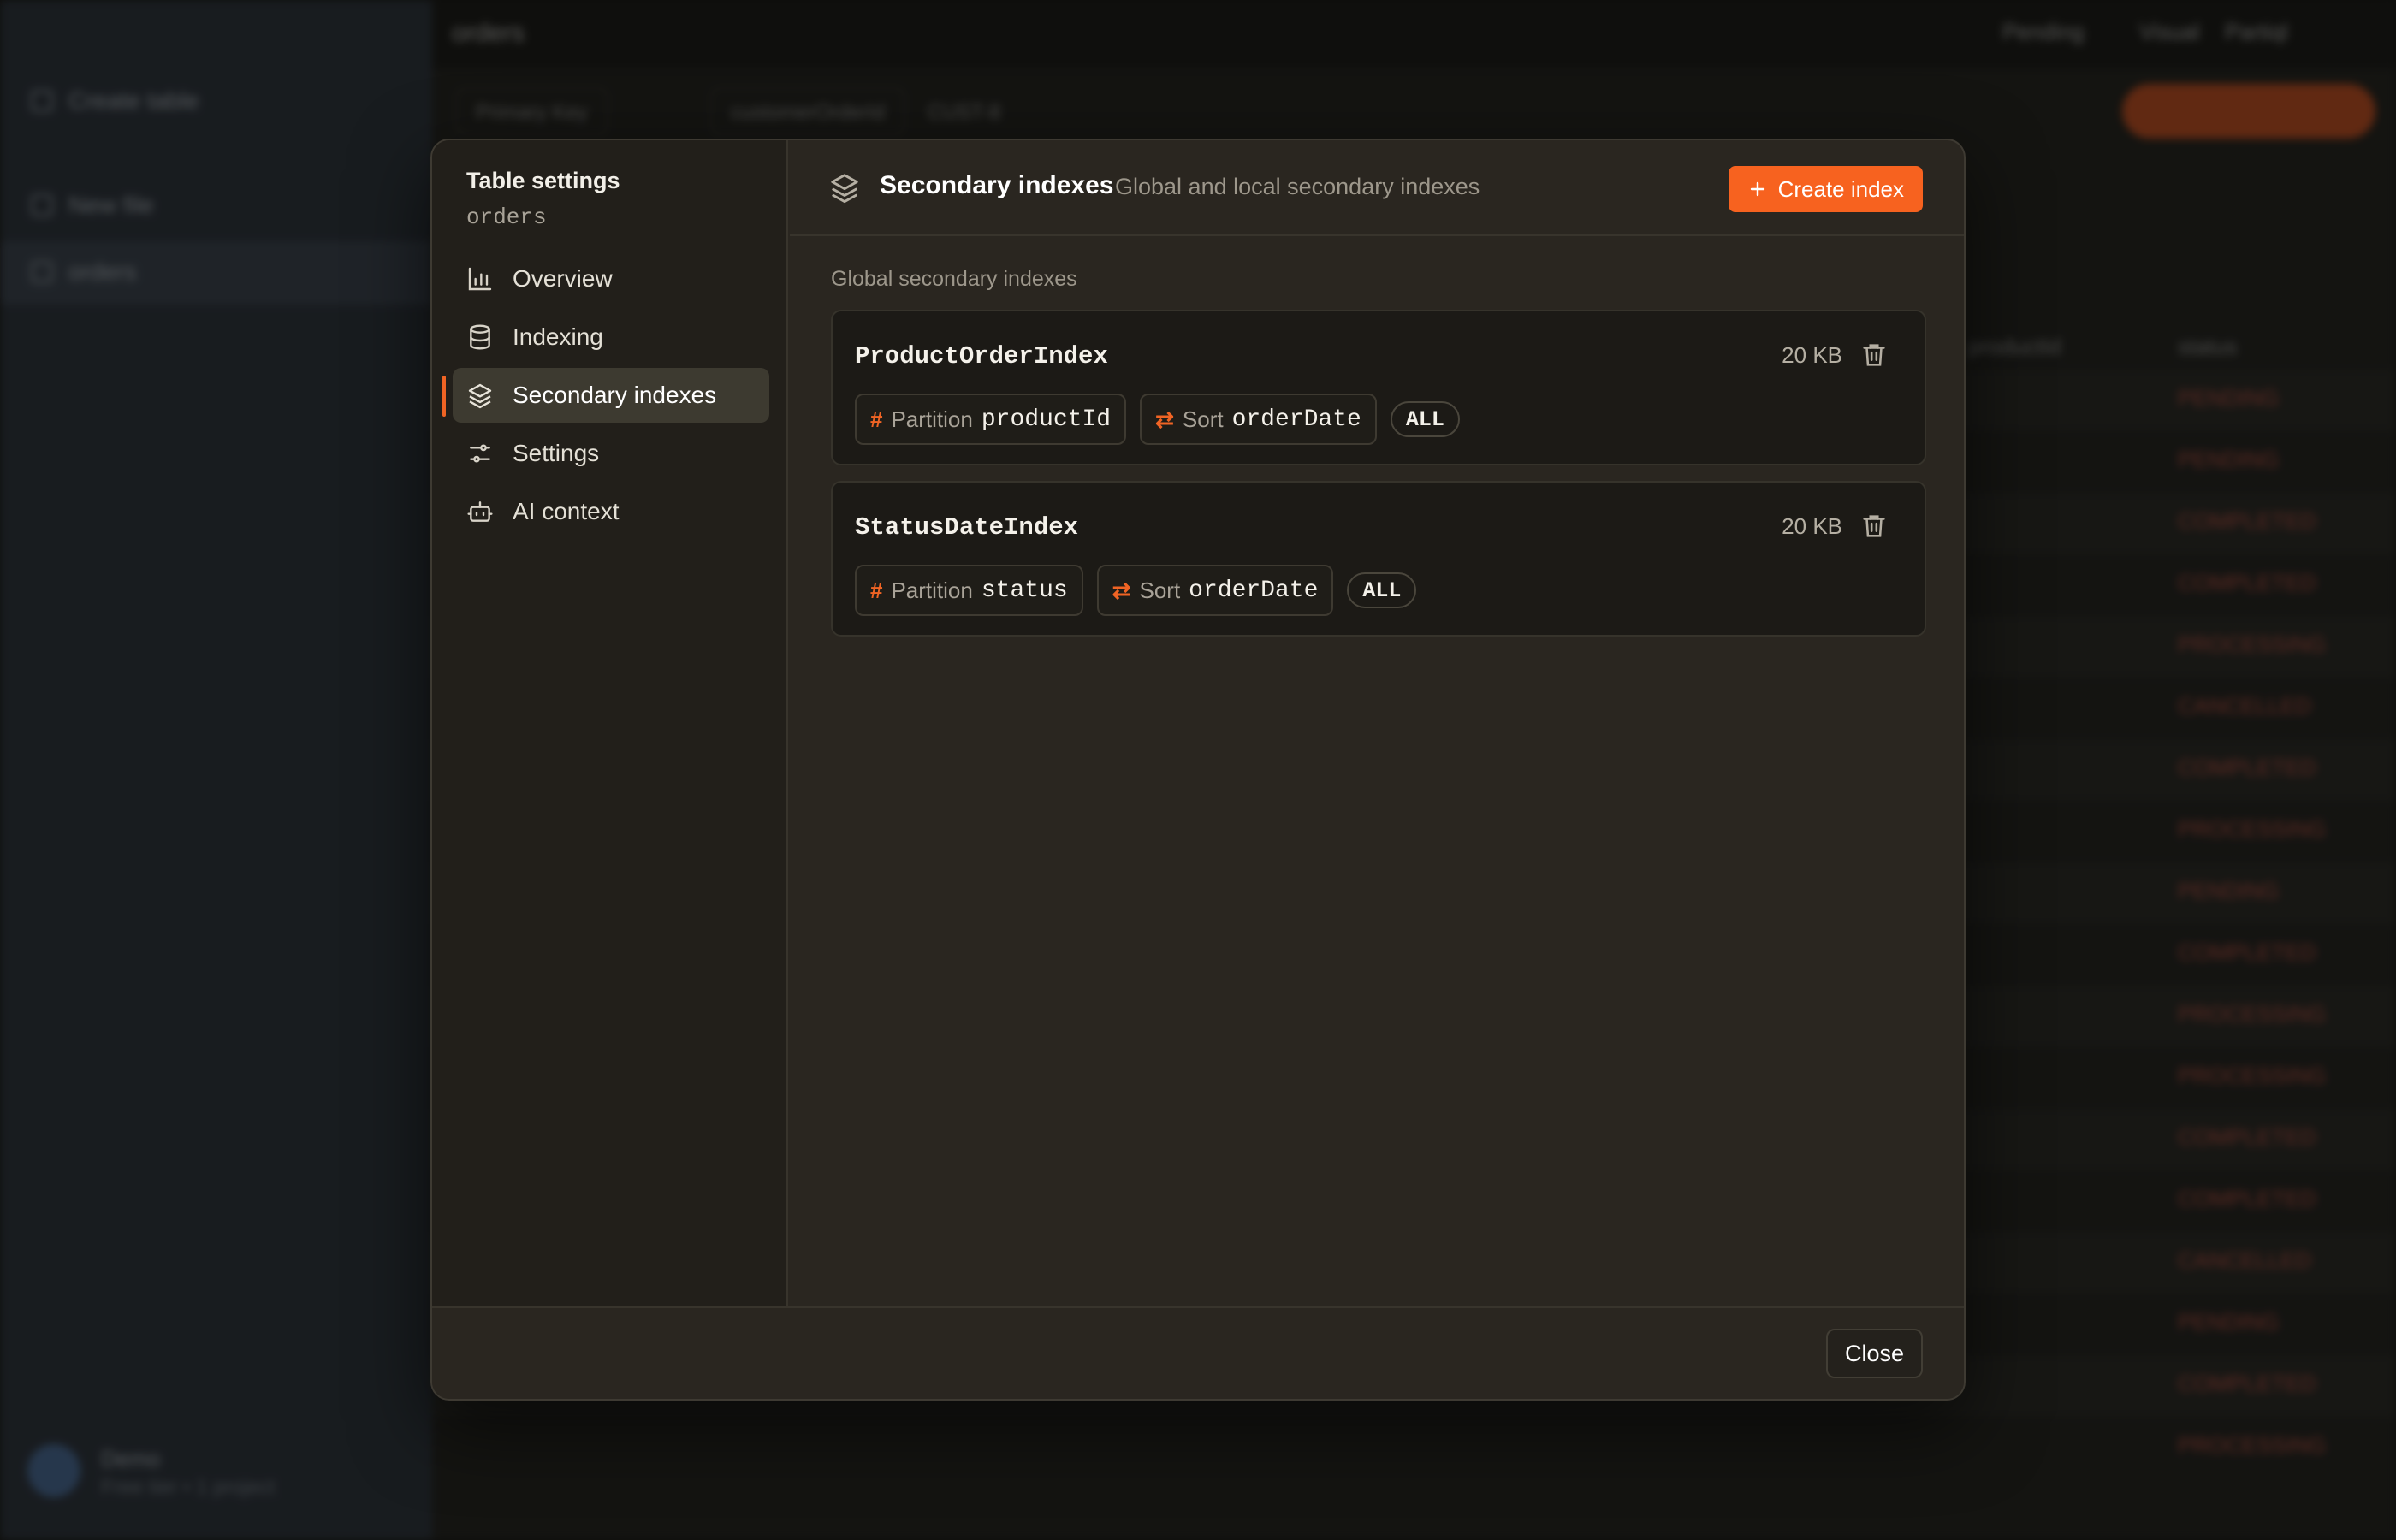 This screenshot has height=1540, width=2396. Describe the element at coordinates (808, 111) in the screenshot. I see `bg-customer-order-id: customerOrderId` at that location.